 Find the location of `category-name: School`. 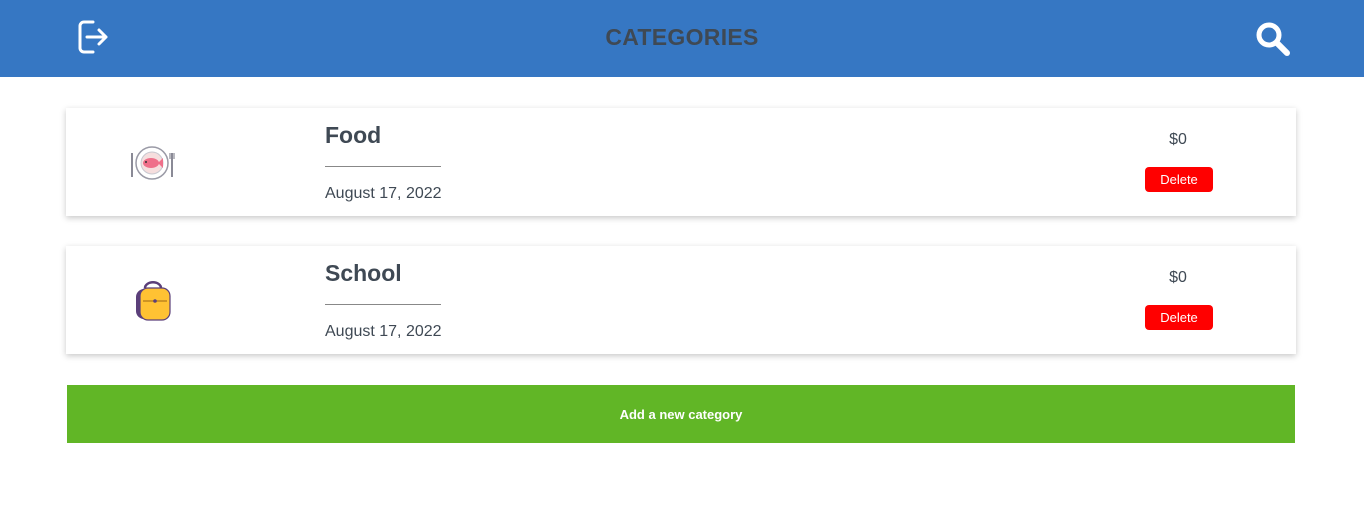

category-name: School is located at coordinates (363, 273).